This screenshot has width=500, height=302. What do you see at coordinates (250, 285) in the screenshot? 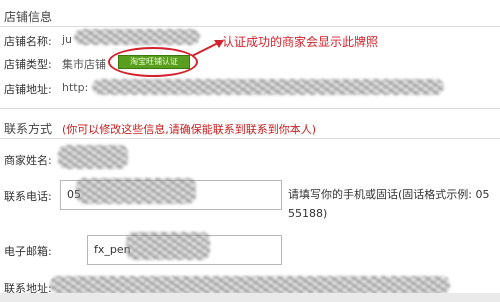
I see `redacted-contact-address` at bounding box center [250, 285].